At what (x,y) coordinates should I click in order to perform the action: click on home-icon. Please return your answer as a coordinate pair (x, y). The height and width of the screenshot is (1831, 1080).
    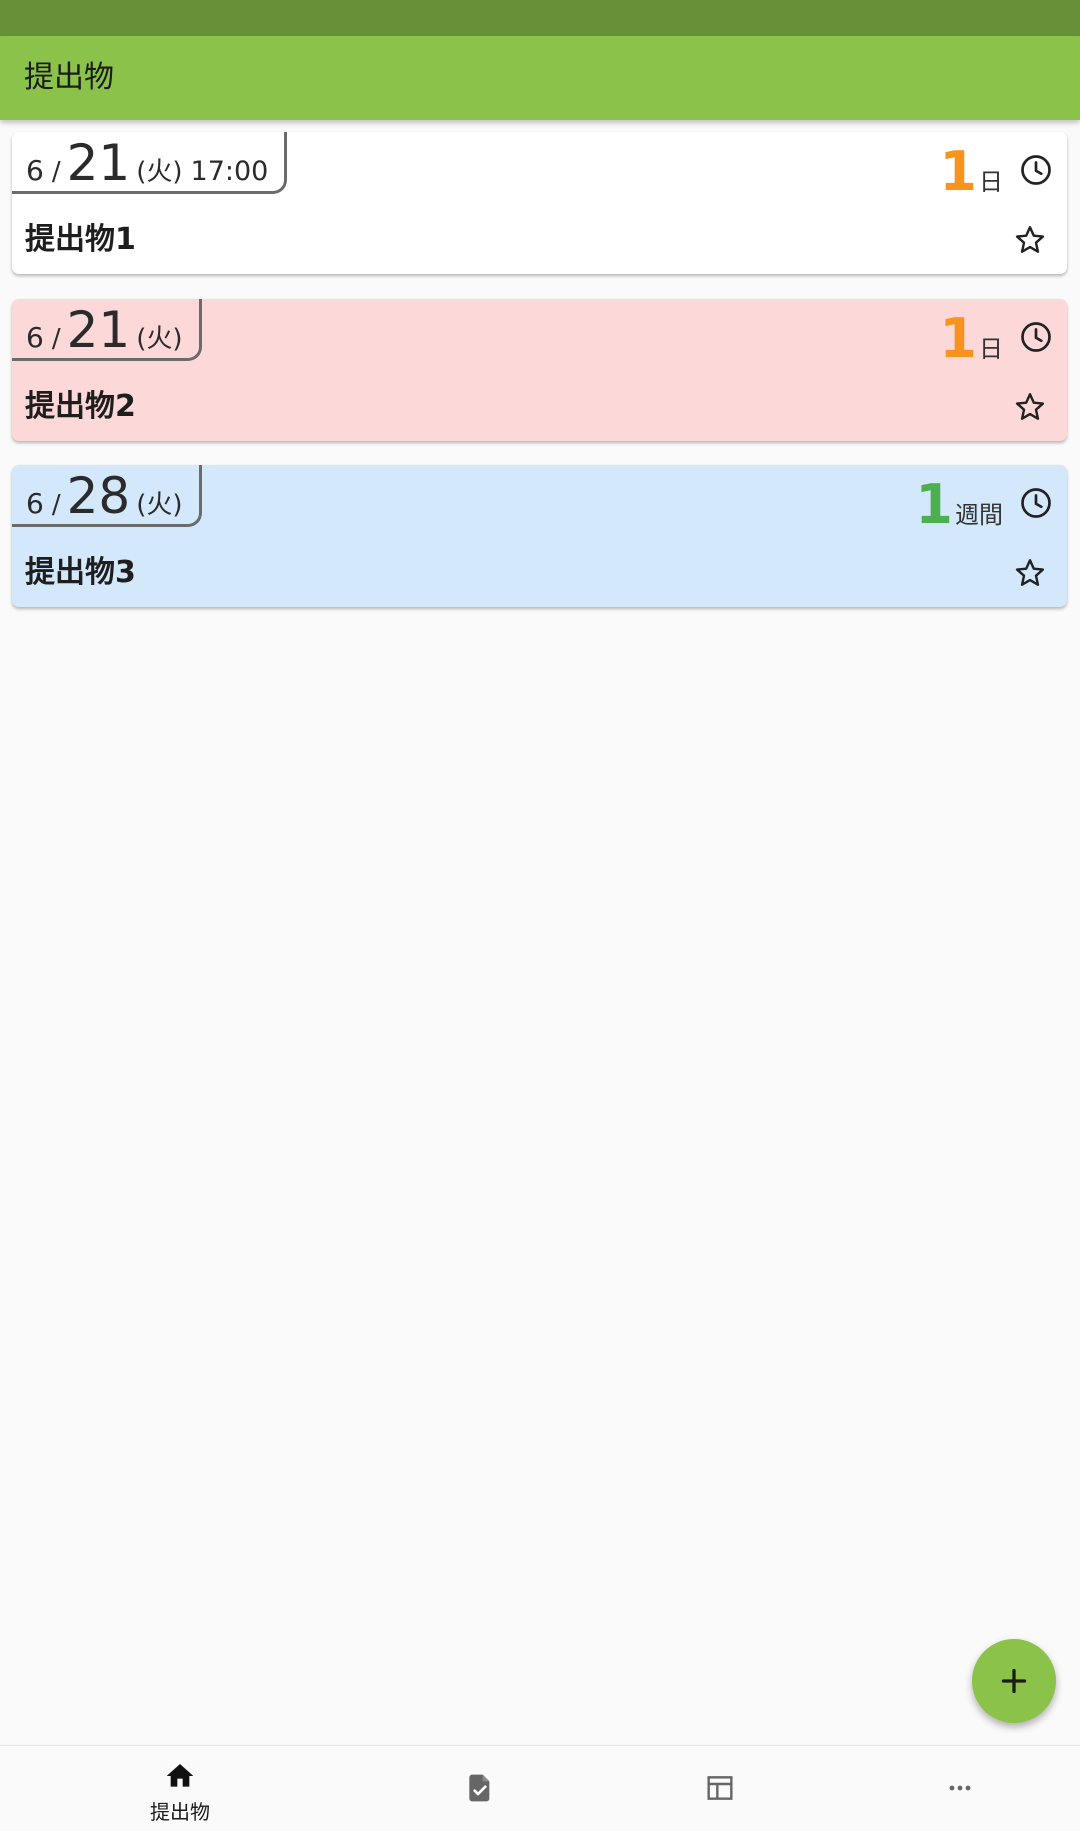
    Looking at the image, I should click on (180, 1775).